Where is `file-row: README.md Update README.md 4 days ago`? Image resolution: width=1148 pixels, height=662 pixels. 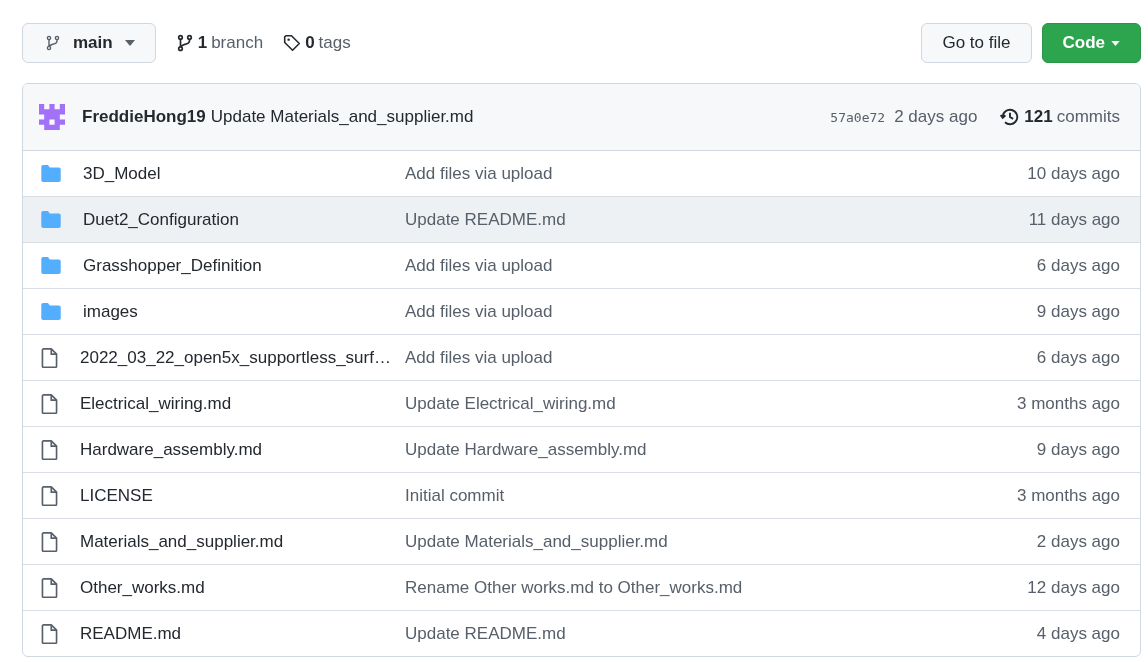
file-row: README.md Update README.md 4 days ago is located at coordinates (581, 633).